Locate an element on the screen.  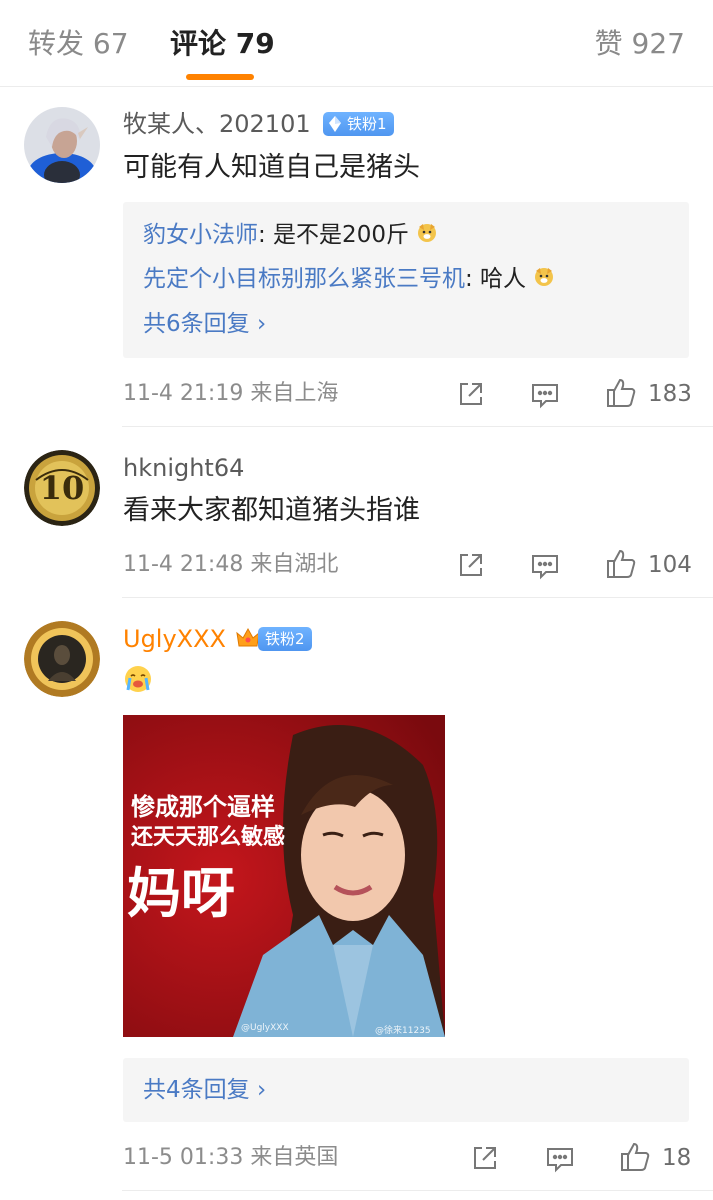
like-count: 18 is located at coordinates (677, 1158).